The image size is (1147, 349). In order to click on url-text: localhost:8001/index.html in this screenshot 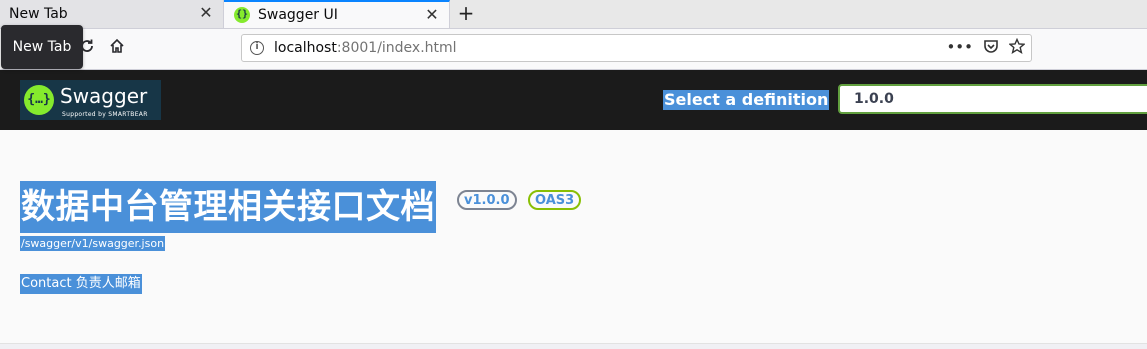, I will do `click(365, 48)`.